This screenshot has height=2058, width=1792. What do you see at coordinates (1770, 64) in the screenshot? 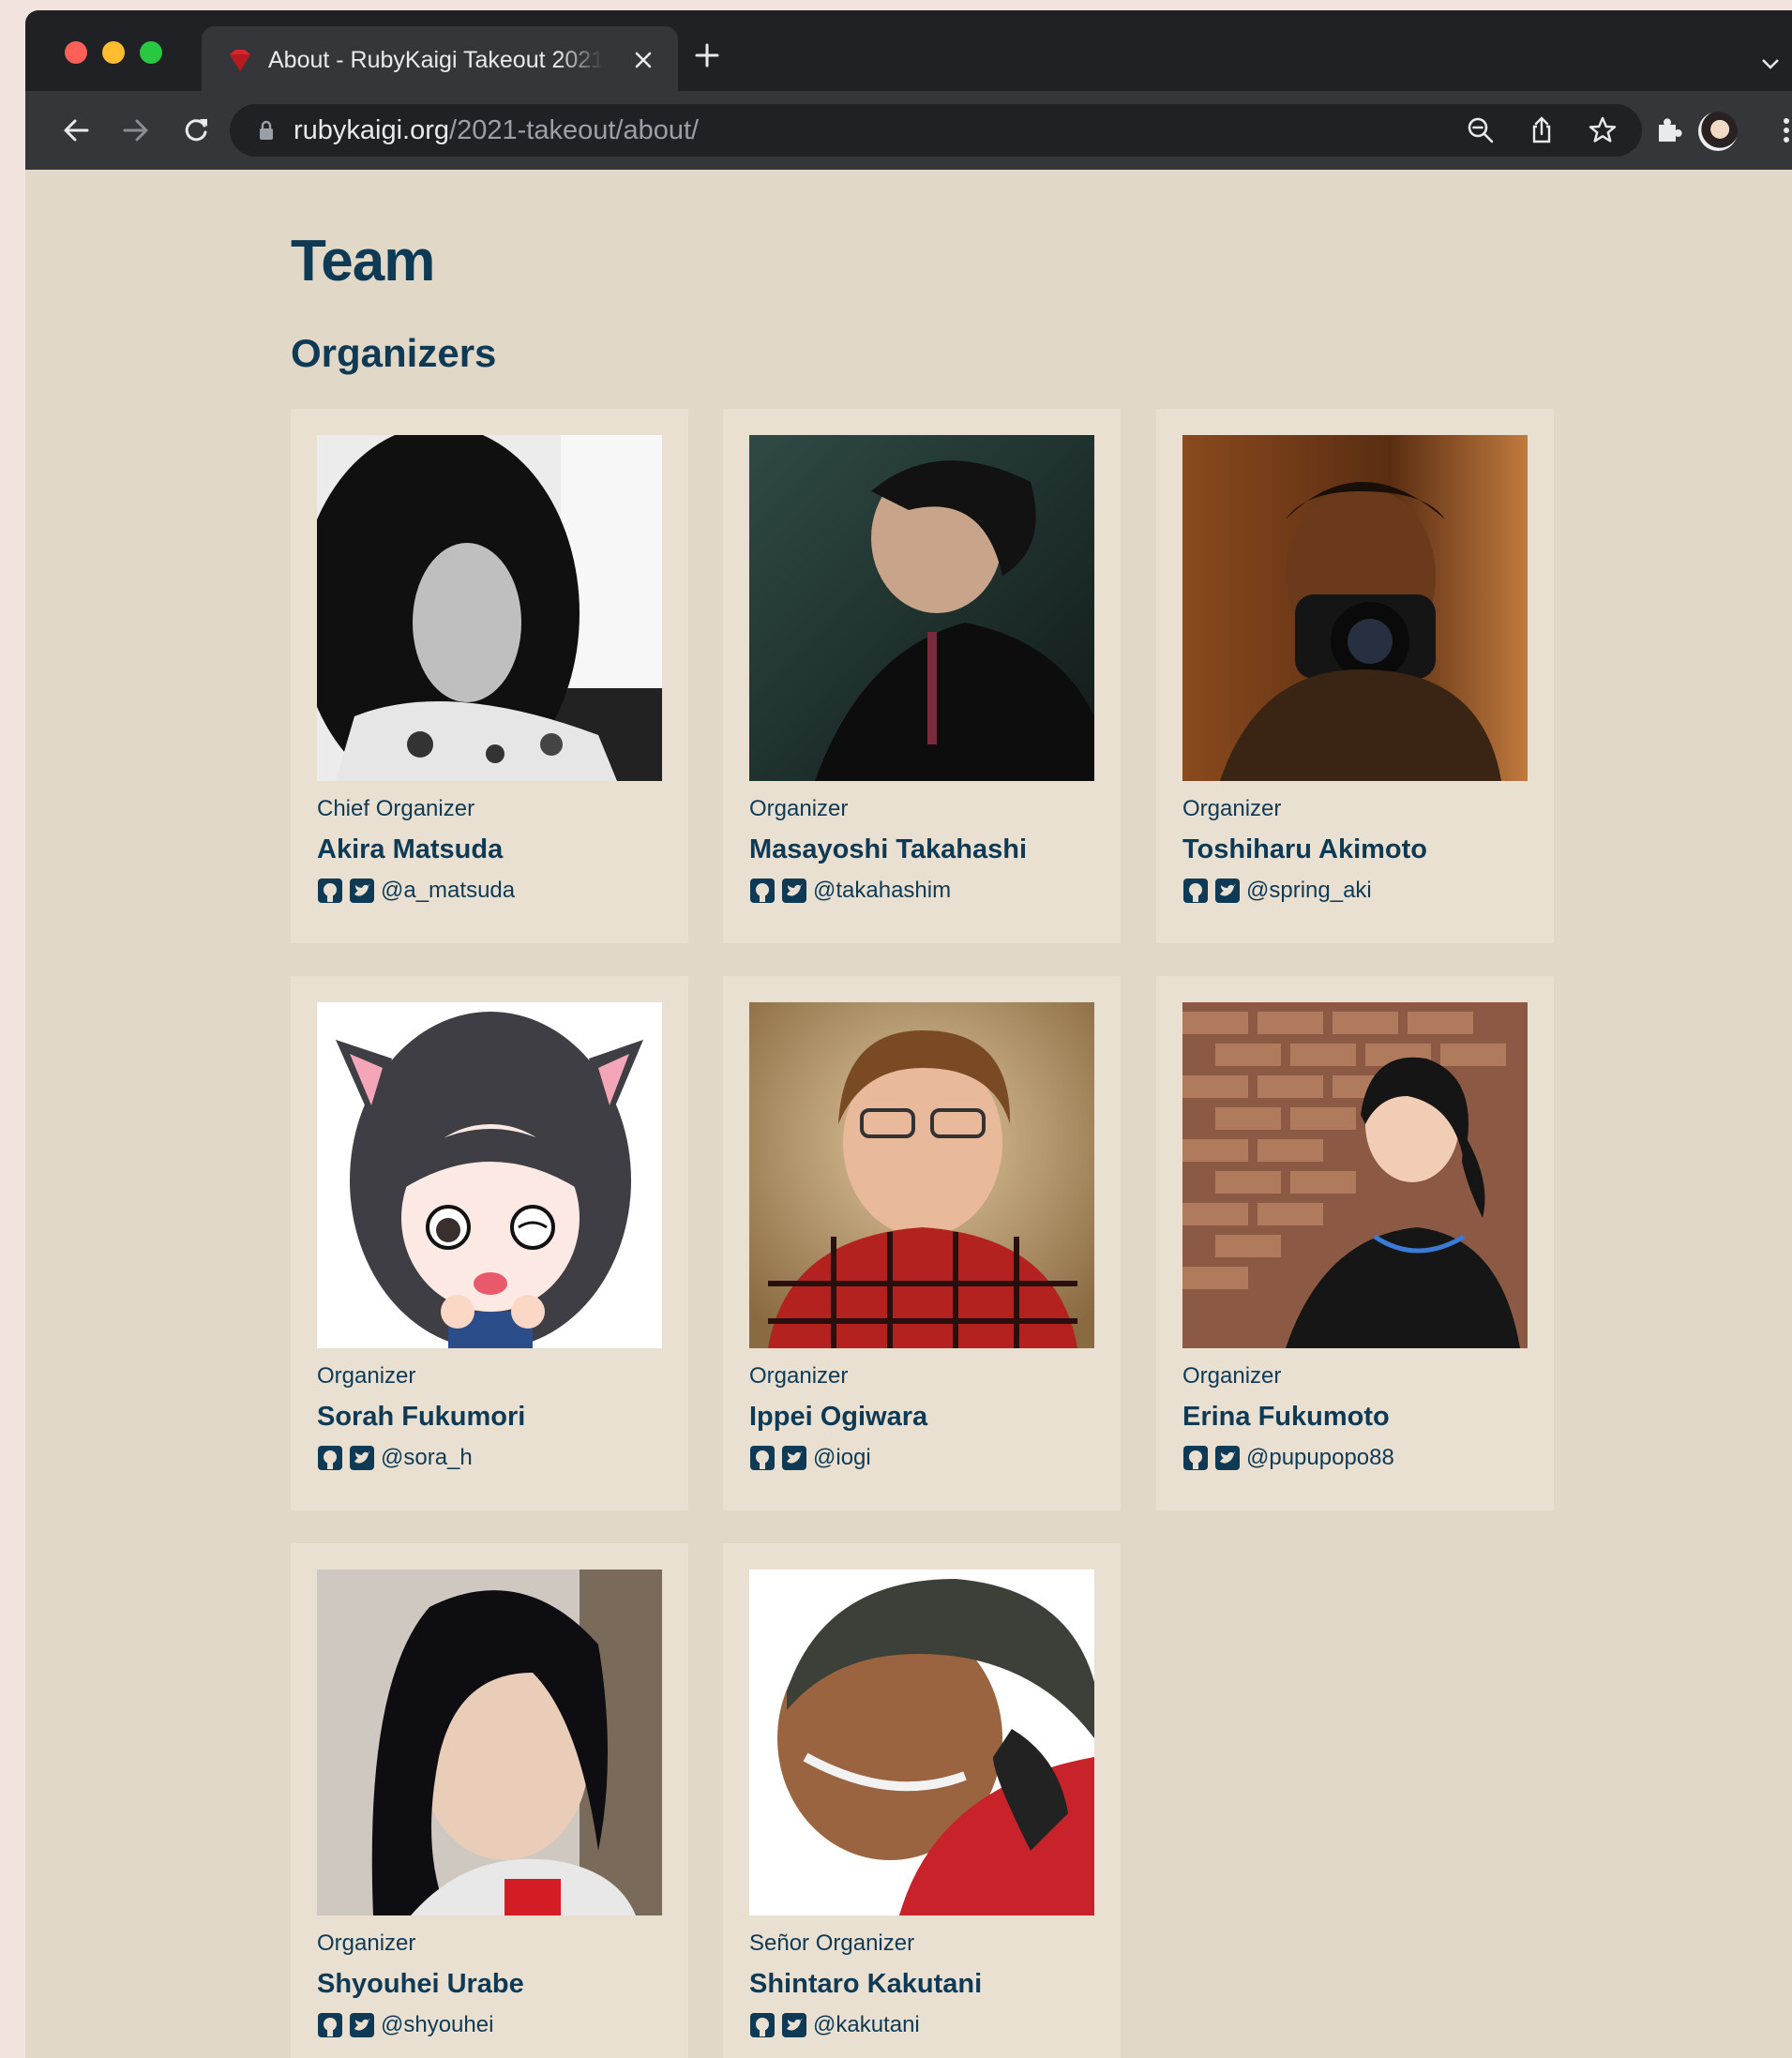
I see `tab-search-chevron-icon` at bounding box center [1770, 64].